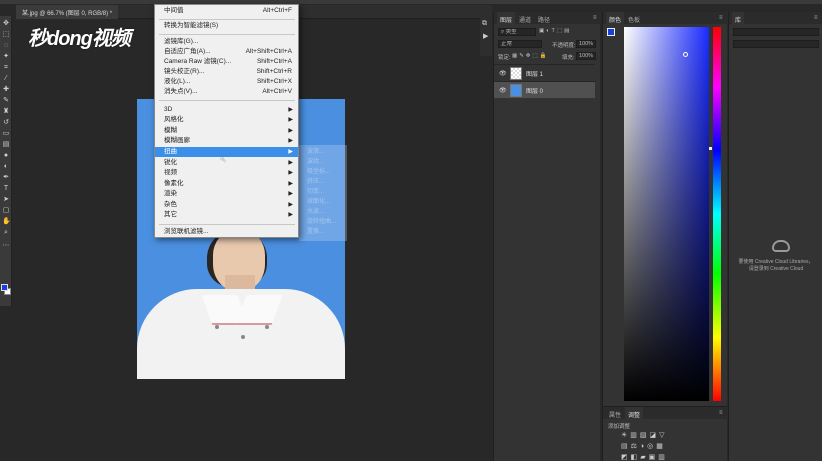 The height and width of the screenshot is (461, 822). Describe the element at coordinates (6, 24) in the screenshot. I see `move-tool-icon: ✥` at that location.